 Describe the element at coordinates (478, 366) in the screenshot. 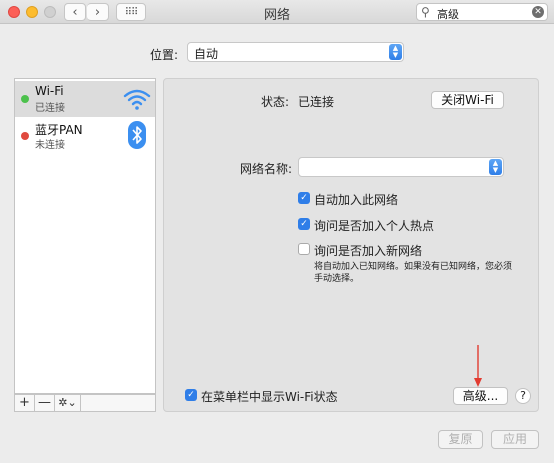

I see `annotation-arrow` at that location.